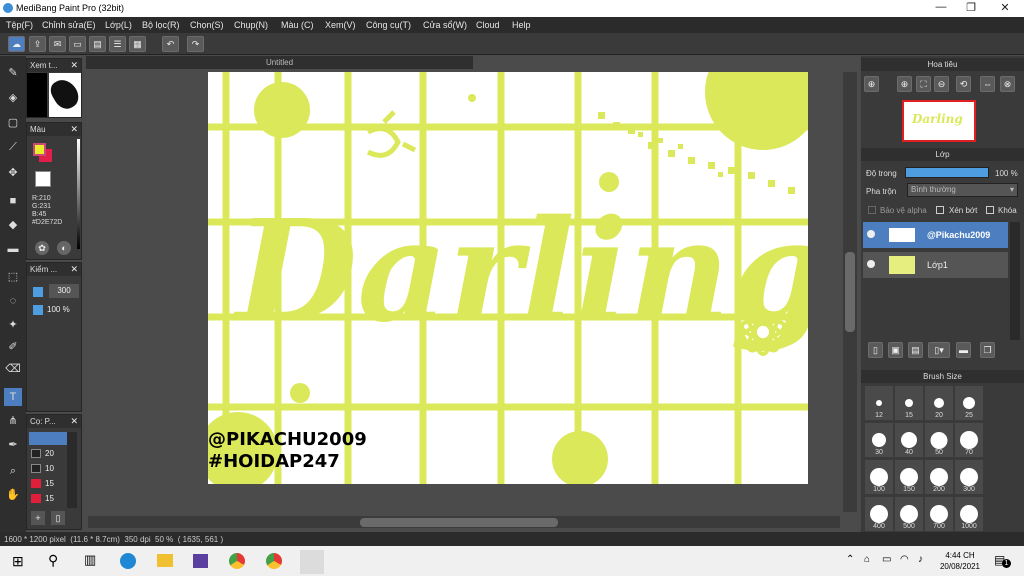 Image resolution: width=1024 pixels, height=576 pixels. What do you see at coordinates (850, 559) in the screenshot?
I see `chevron-up-icon: ⌃` at bounding box center [850, 559].